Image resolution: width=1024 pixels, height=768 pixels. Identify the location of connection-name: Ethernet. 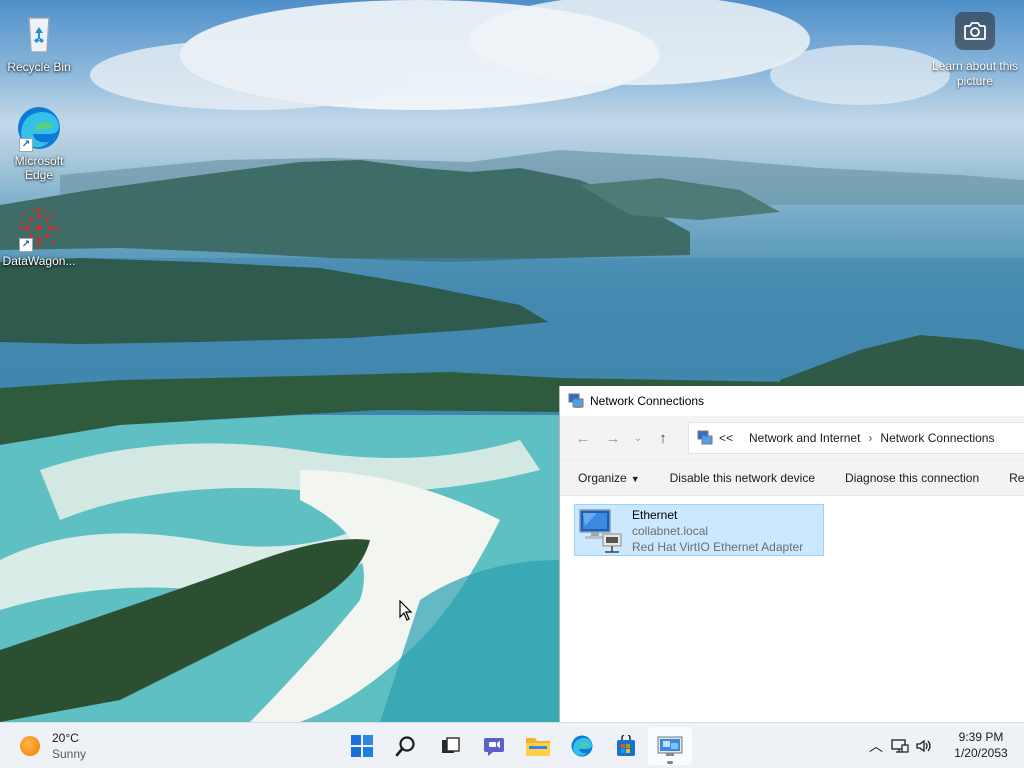
(655, 515).